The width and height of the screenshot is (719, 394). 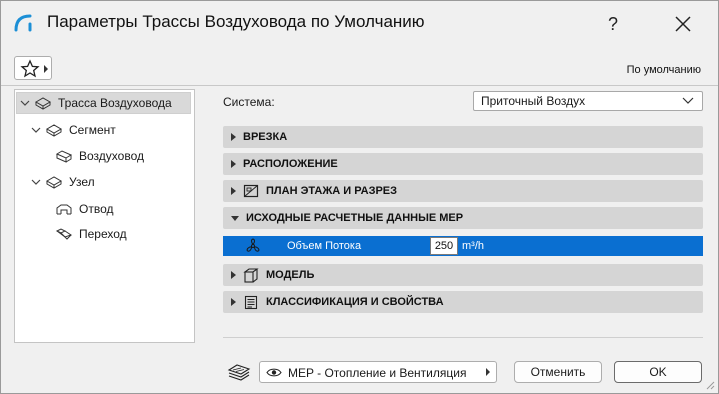 I want to click on layer-value: MEP - Отопление и Вентиляция, so click(x=377, y=373).